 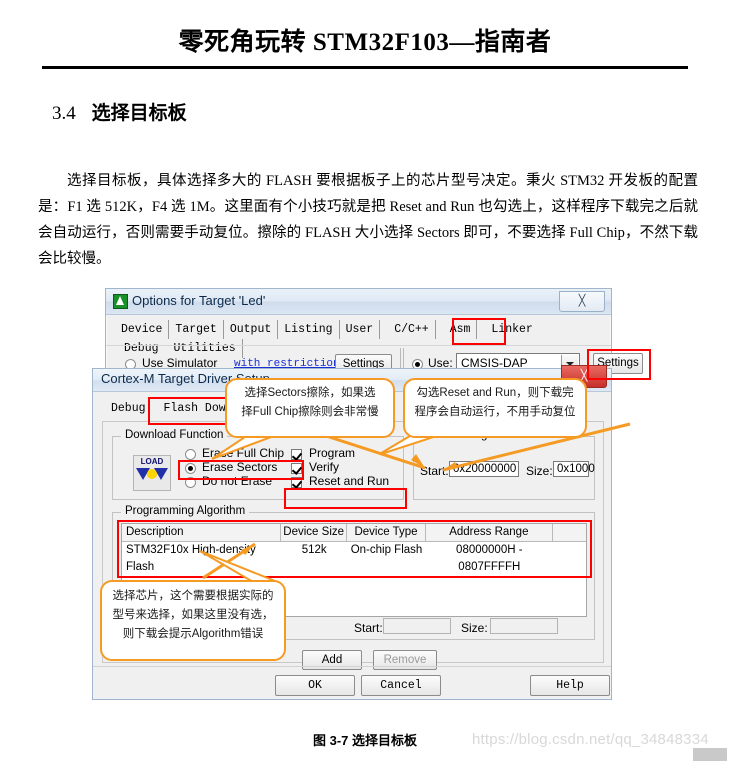 What do you see at coordinates (590, 739) in the screenshot?
I see `watermark-url: https://blog.csdn.net/qq_34848334` at bounding box center [590, 739].